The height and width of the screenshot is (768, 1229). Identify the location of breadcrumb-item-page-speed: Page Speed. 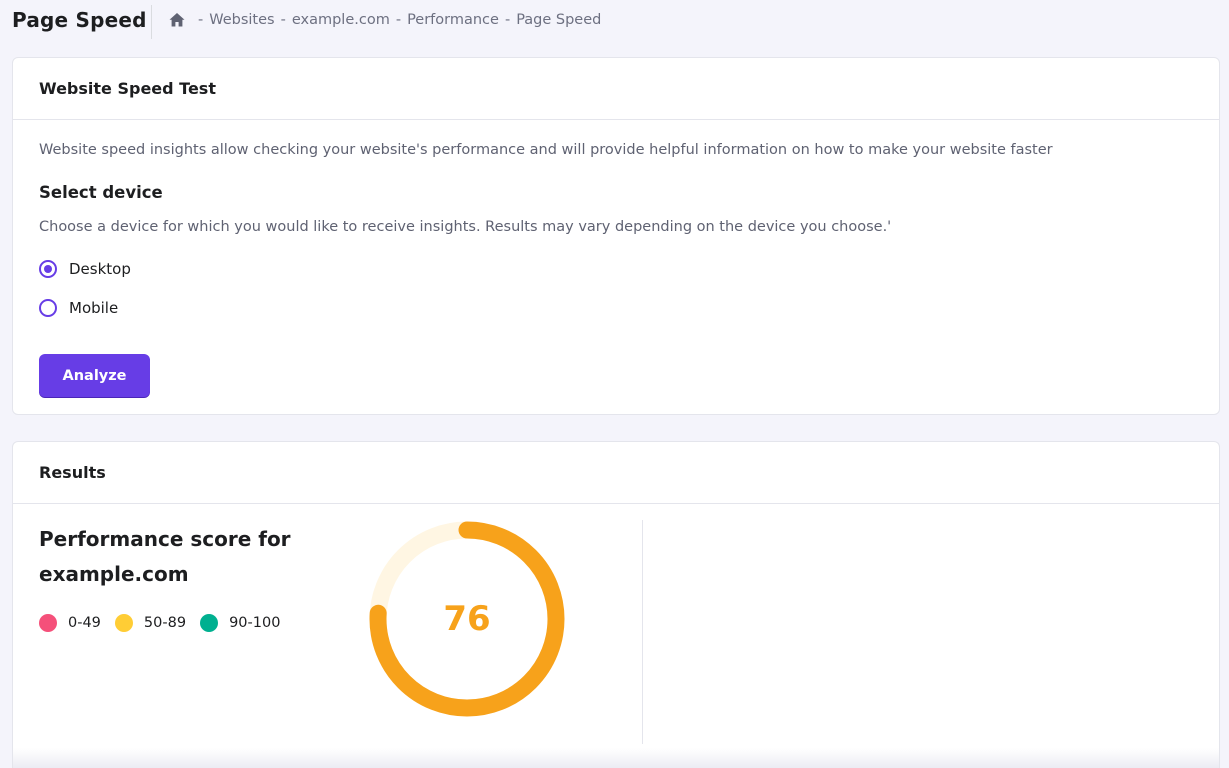
(559, 20).